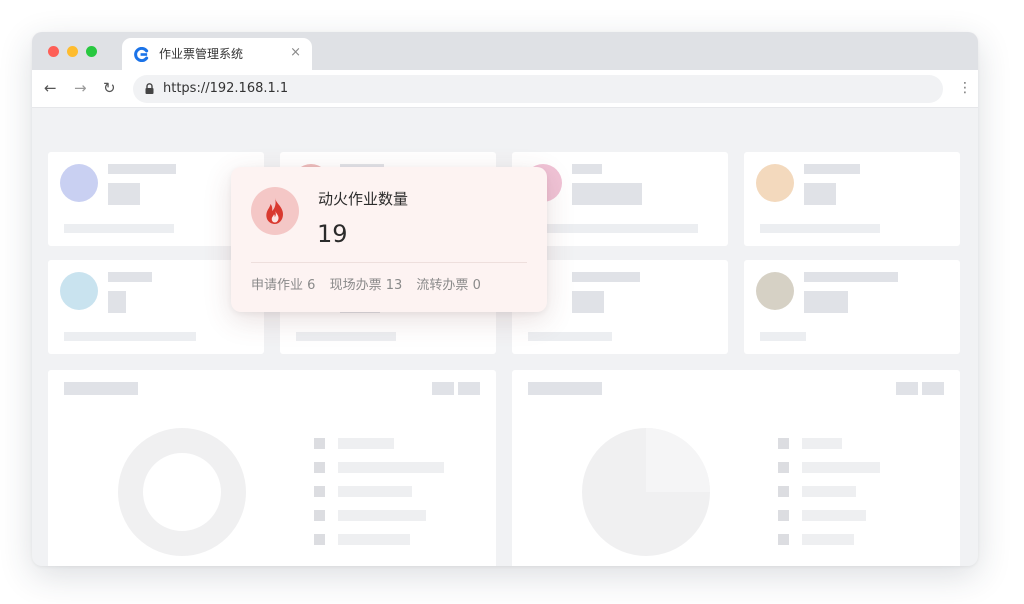 Image resolution: width=1024 pixels, height=604 pixels. What do you see at coordinates (283, 285) in the screenshot?
I see `stat-applied-jobs: 申请作业 6` at bounding box center [283, 285].